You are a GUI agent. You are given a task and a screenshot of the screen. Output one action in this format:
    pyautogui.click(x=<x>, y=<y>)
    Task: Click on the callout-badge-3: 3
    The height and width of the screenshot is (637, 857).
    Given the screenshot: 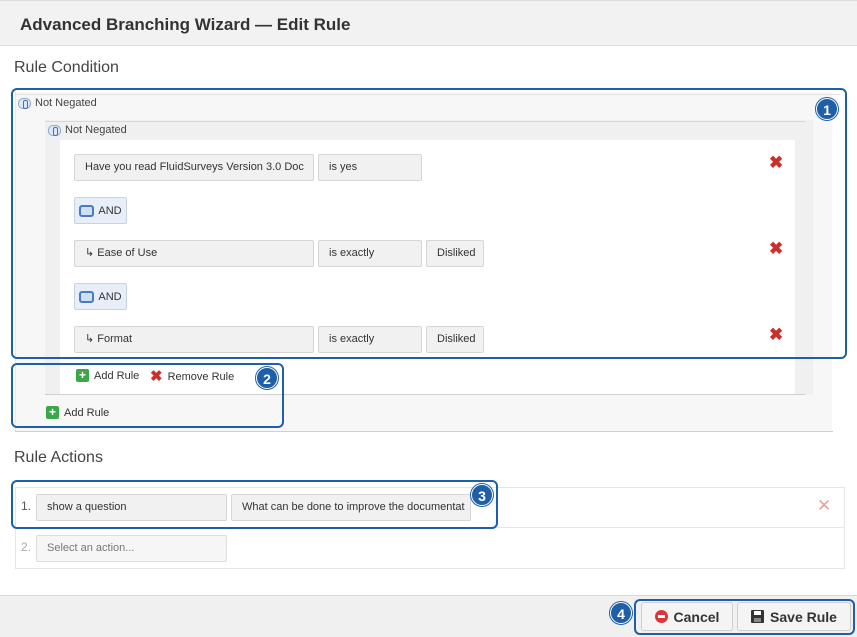 What is the action you would take?
    pyautogui.click(x=482, y=495)
    